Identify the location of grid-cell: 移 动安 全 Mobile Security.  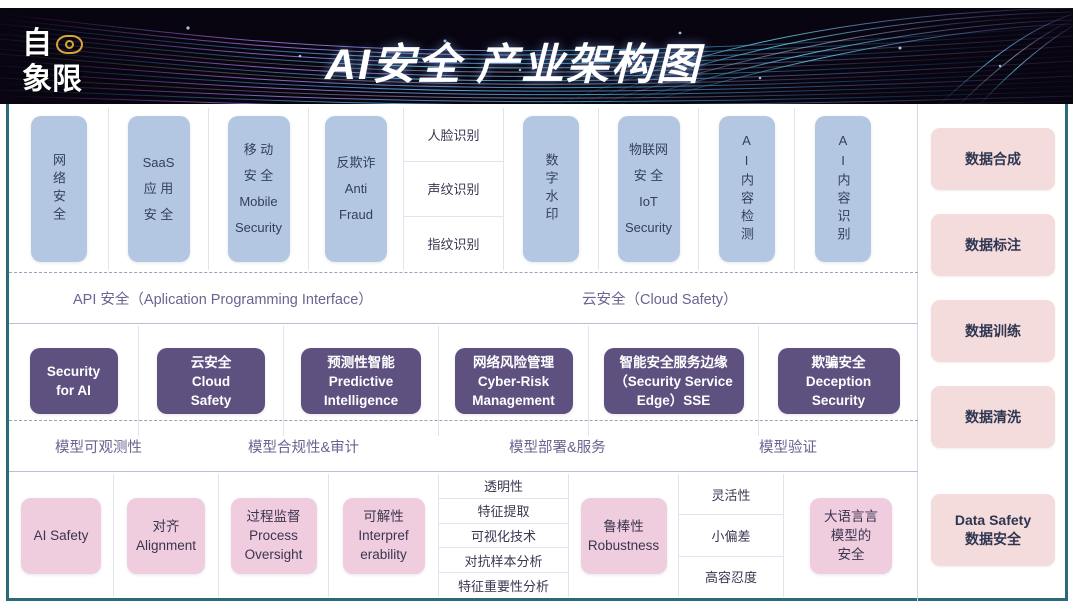
(259, 189).